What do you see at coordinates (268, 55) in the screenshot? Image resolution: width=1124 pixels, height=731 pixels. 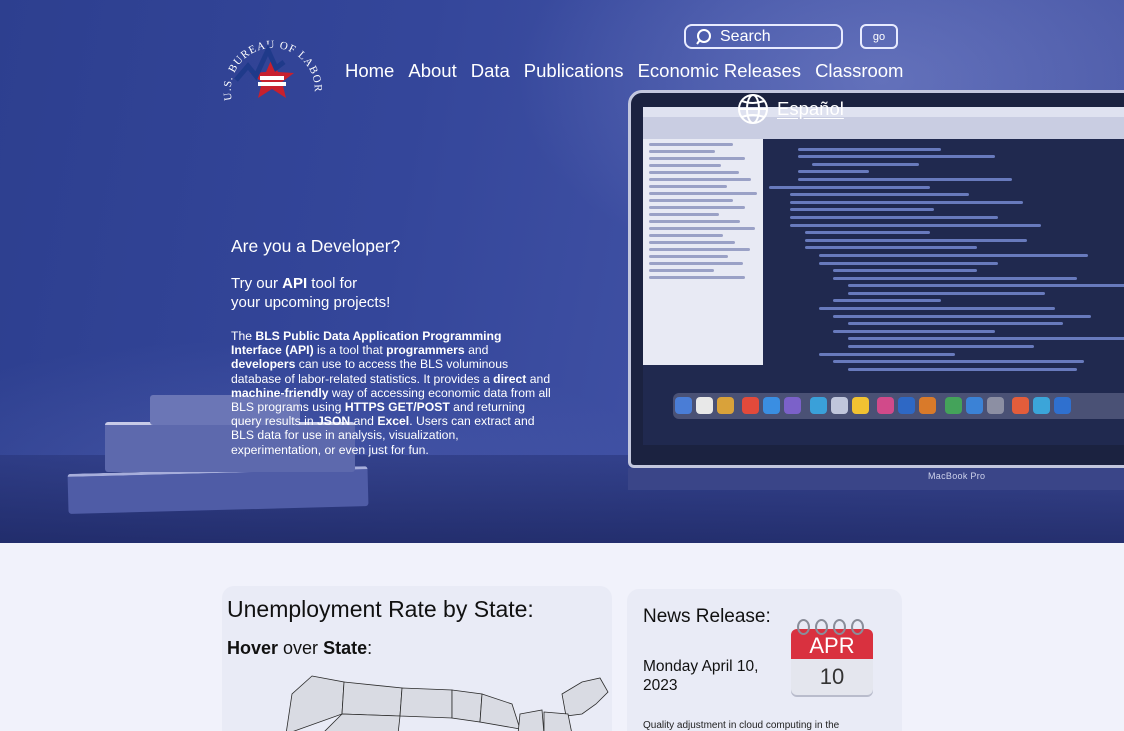 I see `bls-seal-icon: U.S. BUREAU OF LABOR STATISTICS` at bounding box center [268, 55].